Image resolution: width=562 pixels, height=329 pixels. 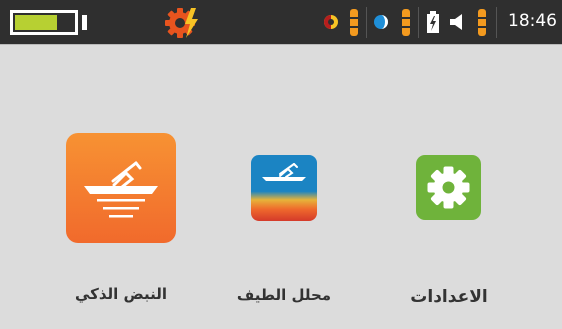 I want to click on app-smart-pulse-label: النبض الذكي, so click(x=121, y=294).